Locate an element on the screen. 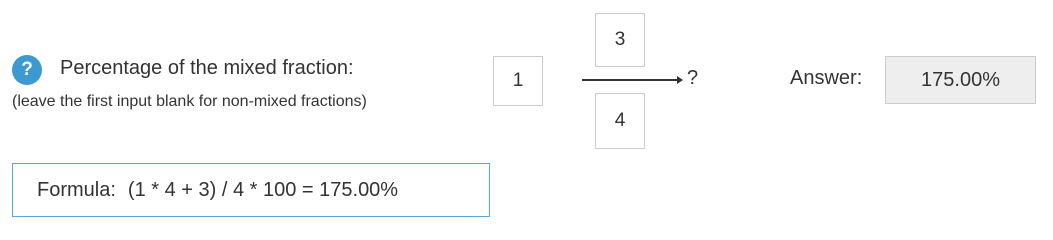  help-icon-glyph: ? is located at coordinates (27, 69).